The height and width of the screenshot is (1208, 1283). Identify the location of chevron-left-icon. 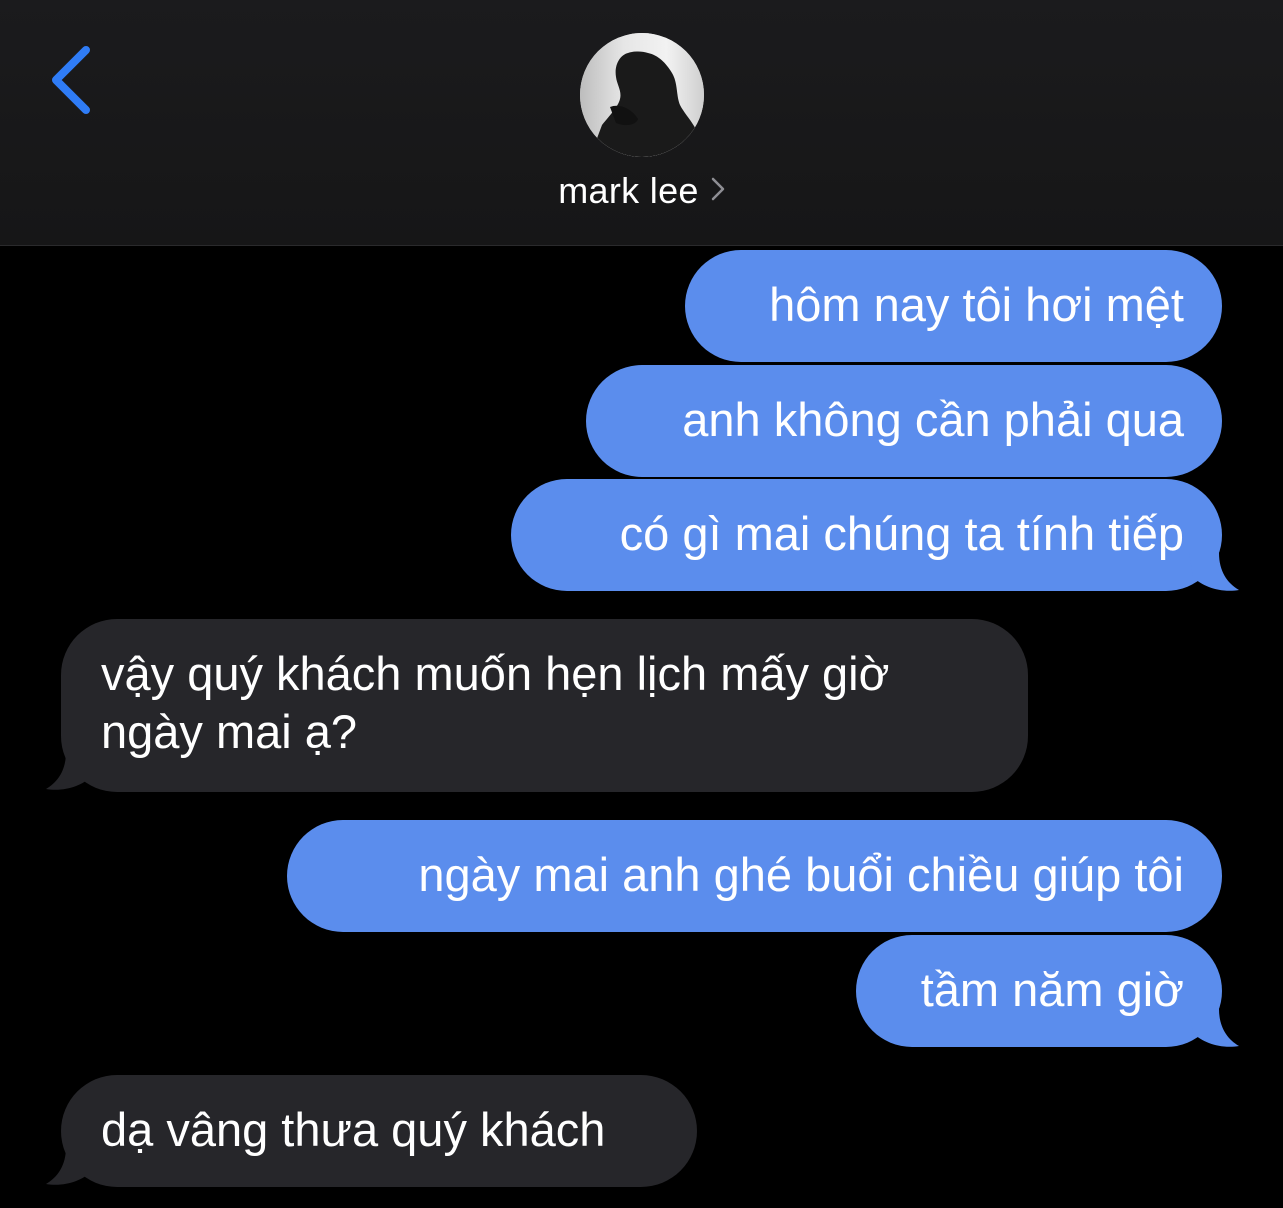
(74, 80).